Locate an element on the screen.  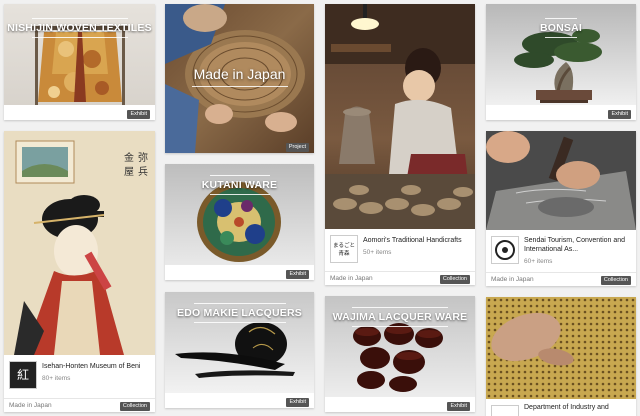
dept-info: Department of Industry and is located at coordinates (561, 408).